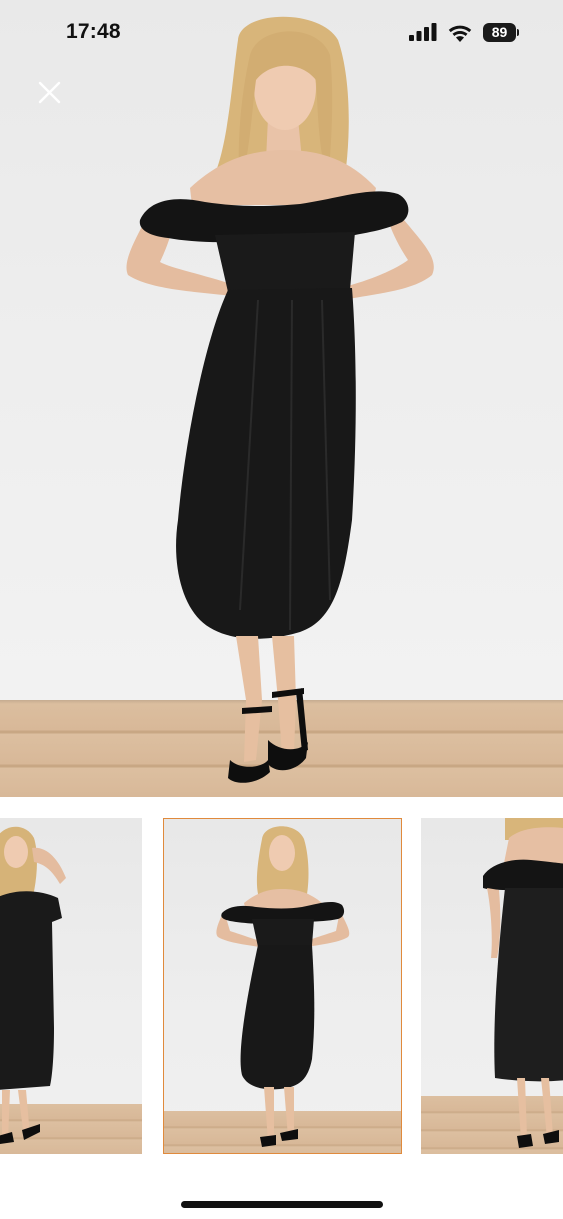  I want to click on status-icons: 89, so click(464, 32).